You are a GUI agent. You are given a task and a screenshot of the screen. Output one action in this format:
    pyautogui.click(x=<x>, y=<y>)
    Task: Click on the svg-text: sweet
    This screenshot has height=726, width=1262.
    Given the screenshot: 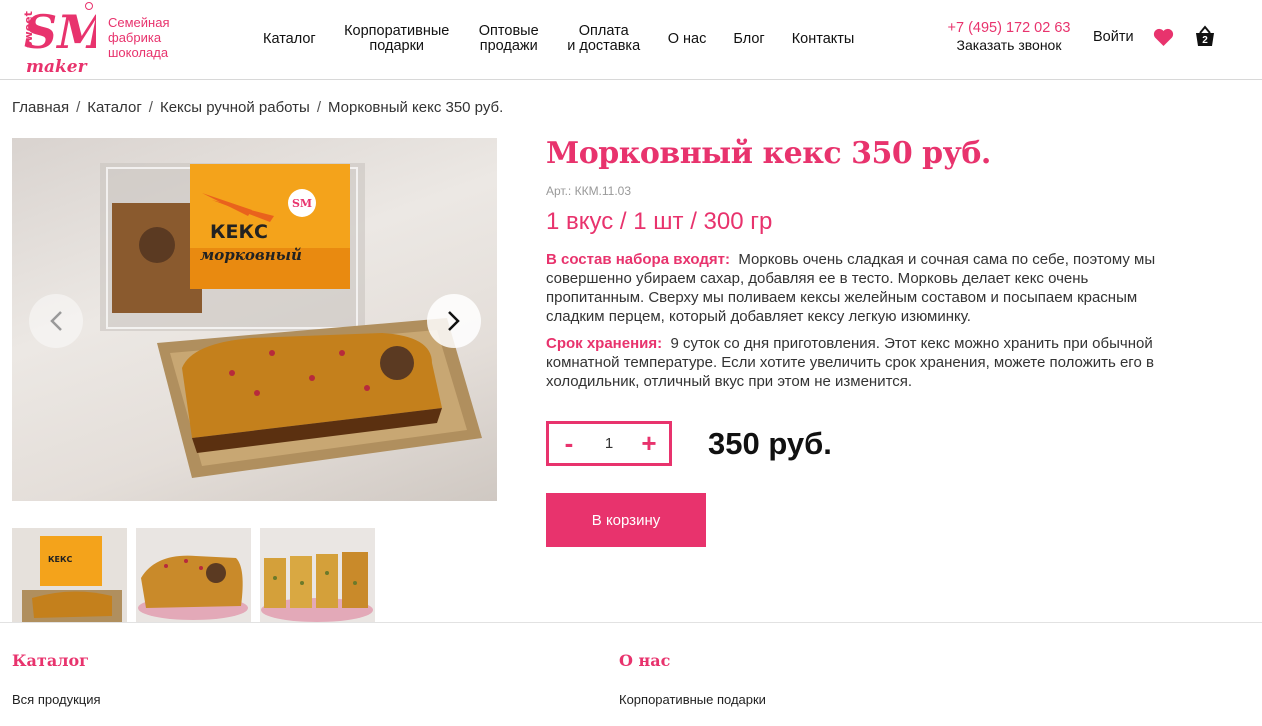 What is the action you would take?
    pyautogui.click(x=28, y=29)
    